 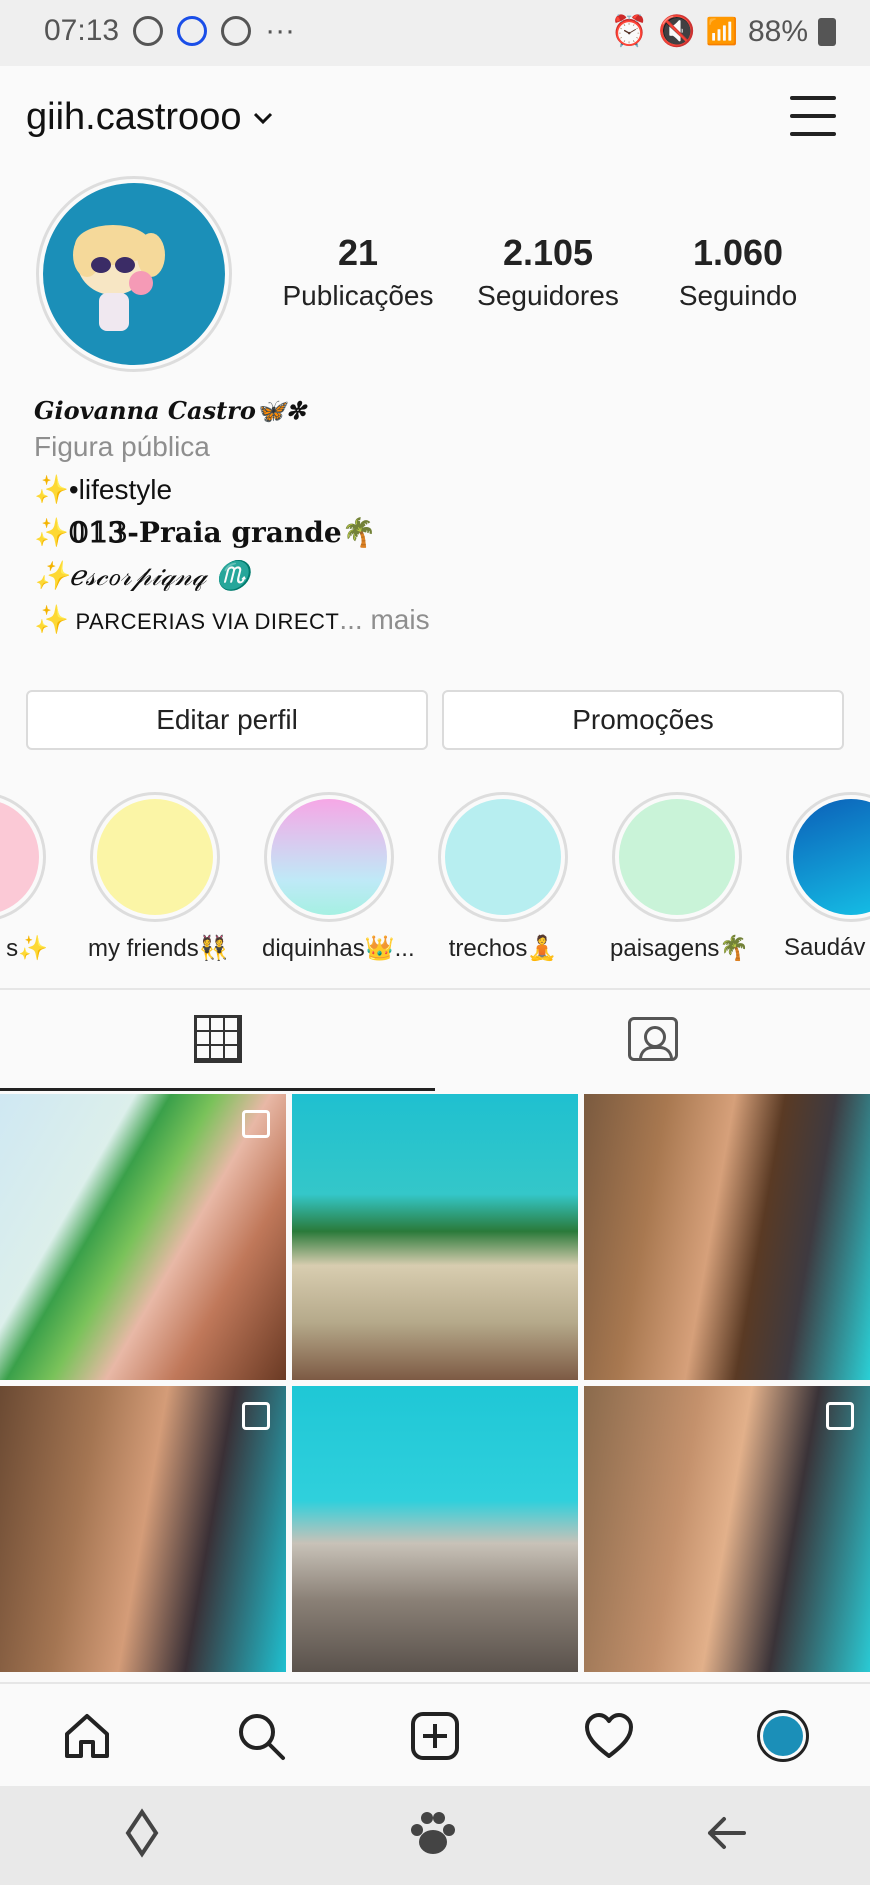 What do you see at coordinates (677, 31) in the screenshot?
I see `mute-icon: 🔇` at bounding box center [677, 31].